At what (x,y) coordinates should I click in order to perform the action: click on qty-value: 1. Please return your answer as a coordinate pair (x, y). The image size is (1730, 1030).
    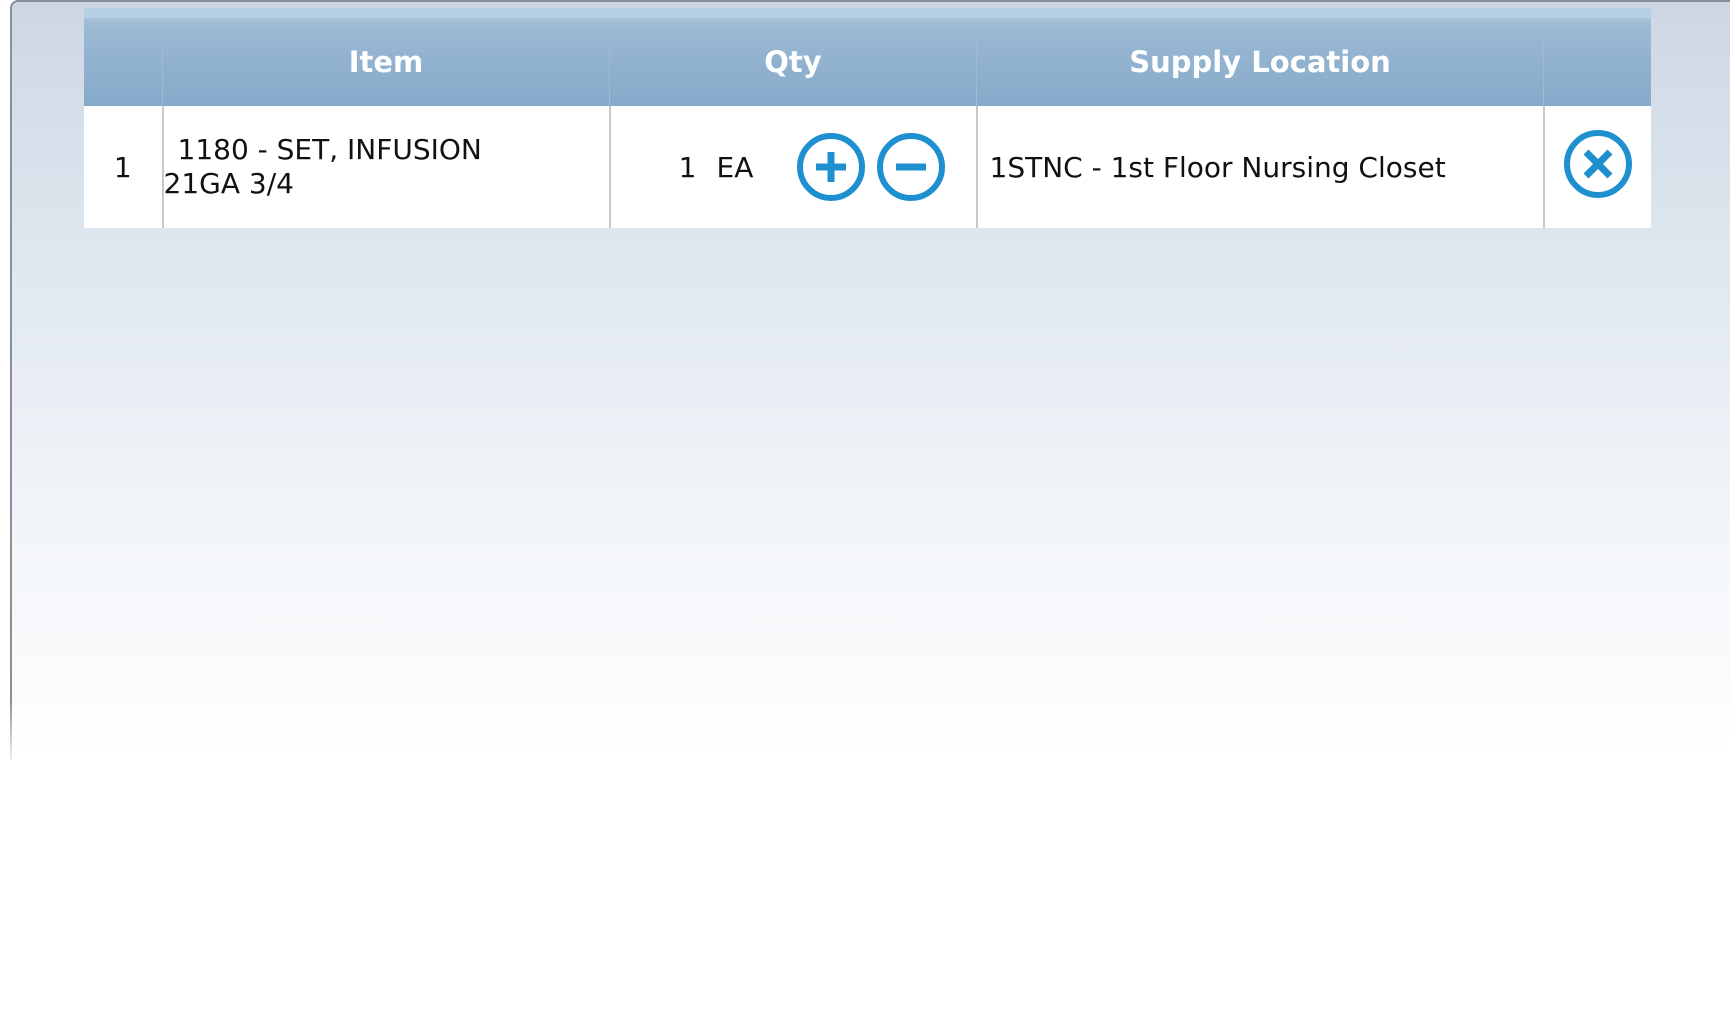
    Looking at the image, I should click on (687, 167).